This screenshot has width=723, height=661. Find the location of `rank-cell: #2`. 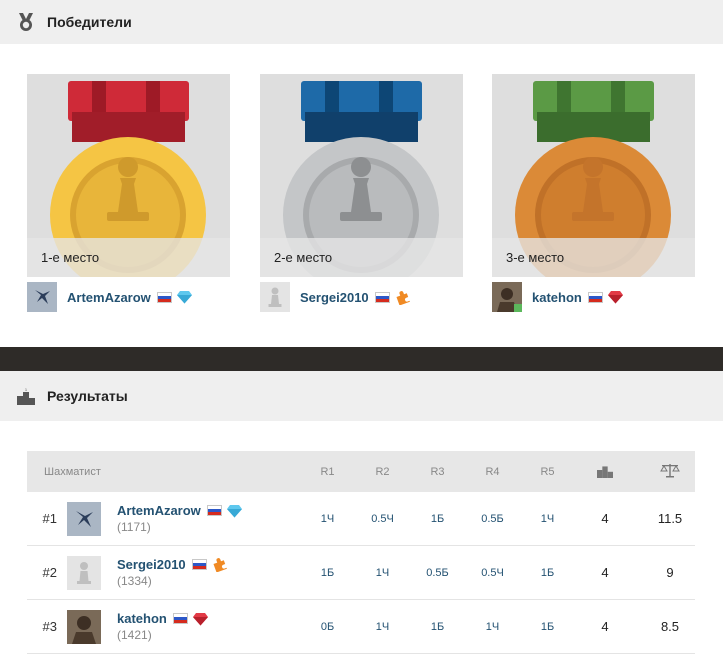

rank-cell: #2 is located at coordinates (49, 572).